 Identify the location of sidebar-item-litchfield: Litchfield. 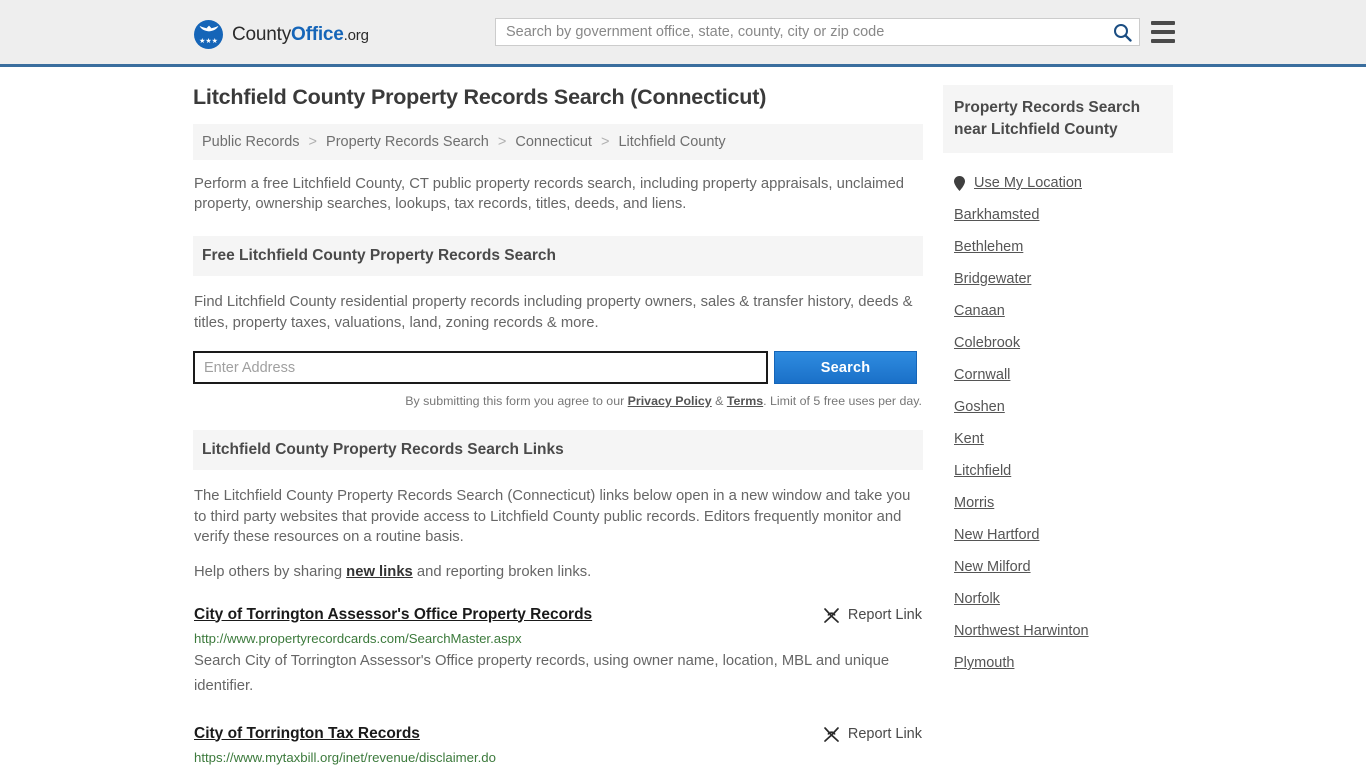
(1058, 471).